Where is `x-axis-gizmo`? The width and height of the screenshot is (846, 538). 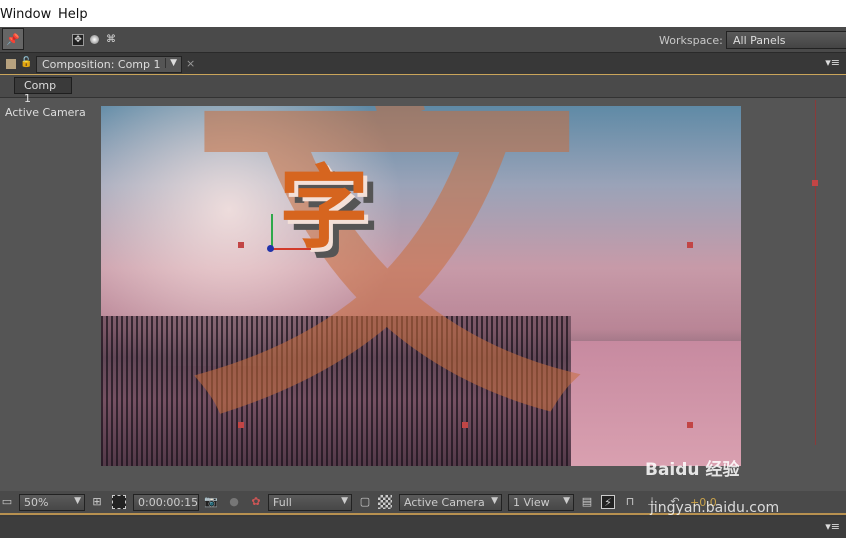
x-axis-gizmo is located at coordinates (291, 249).